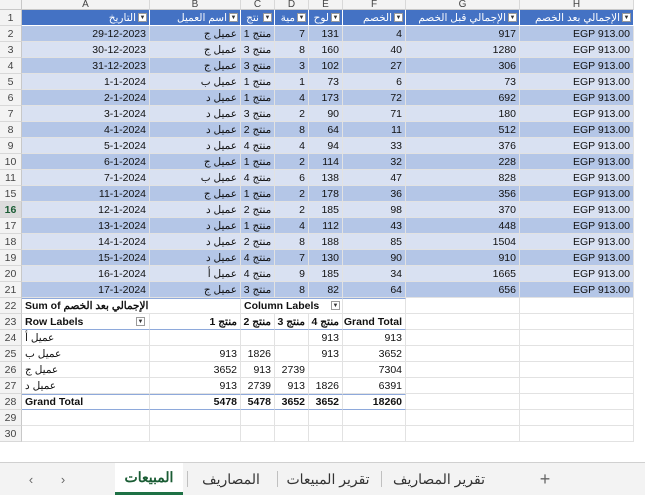 The image size is (645, 495). Describe the element at coordinates (11, 178) in the screenshot. I see `row-header: 11` at that location.